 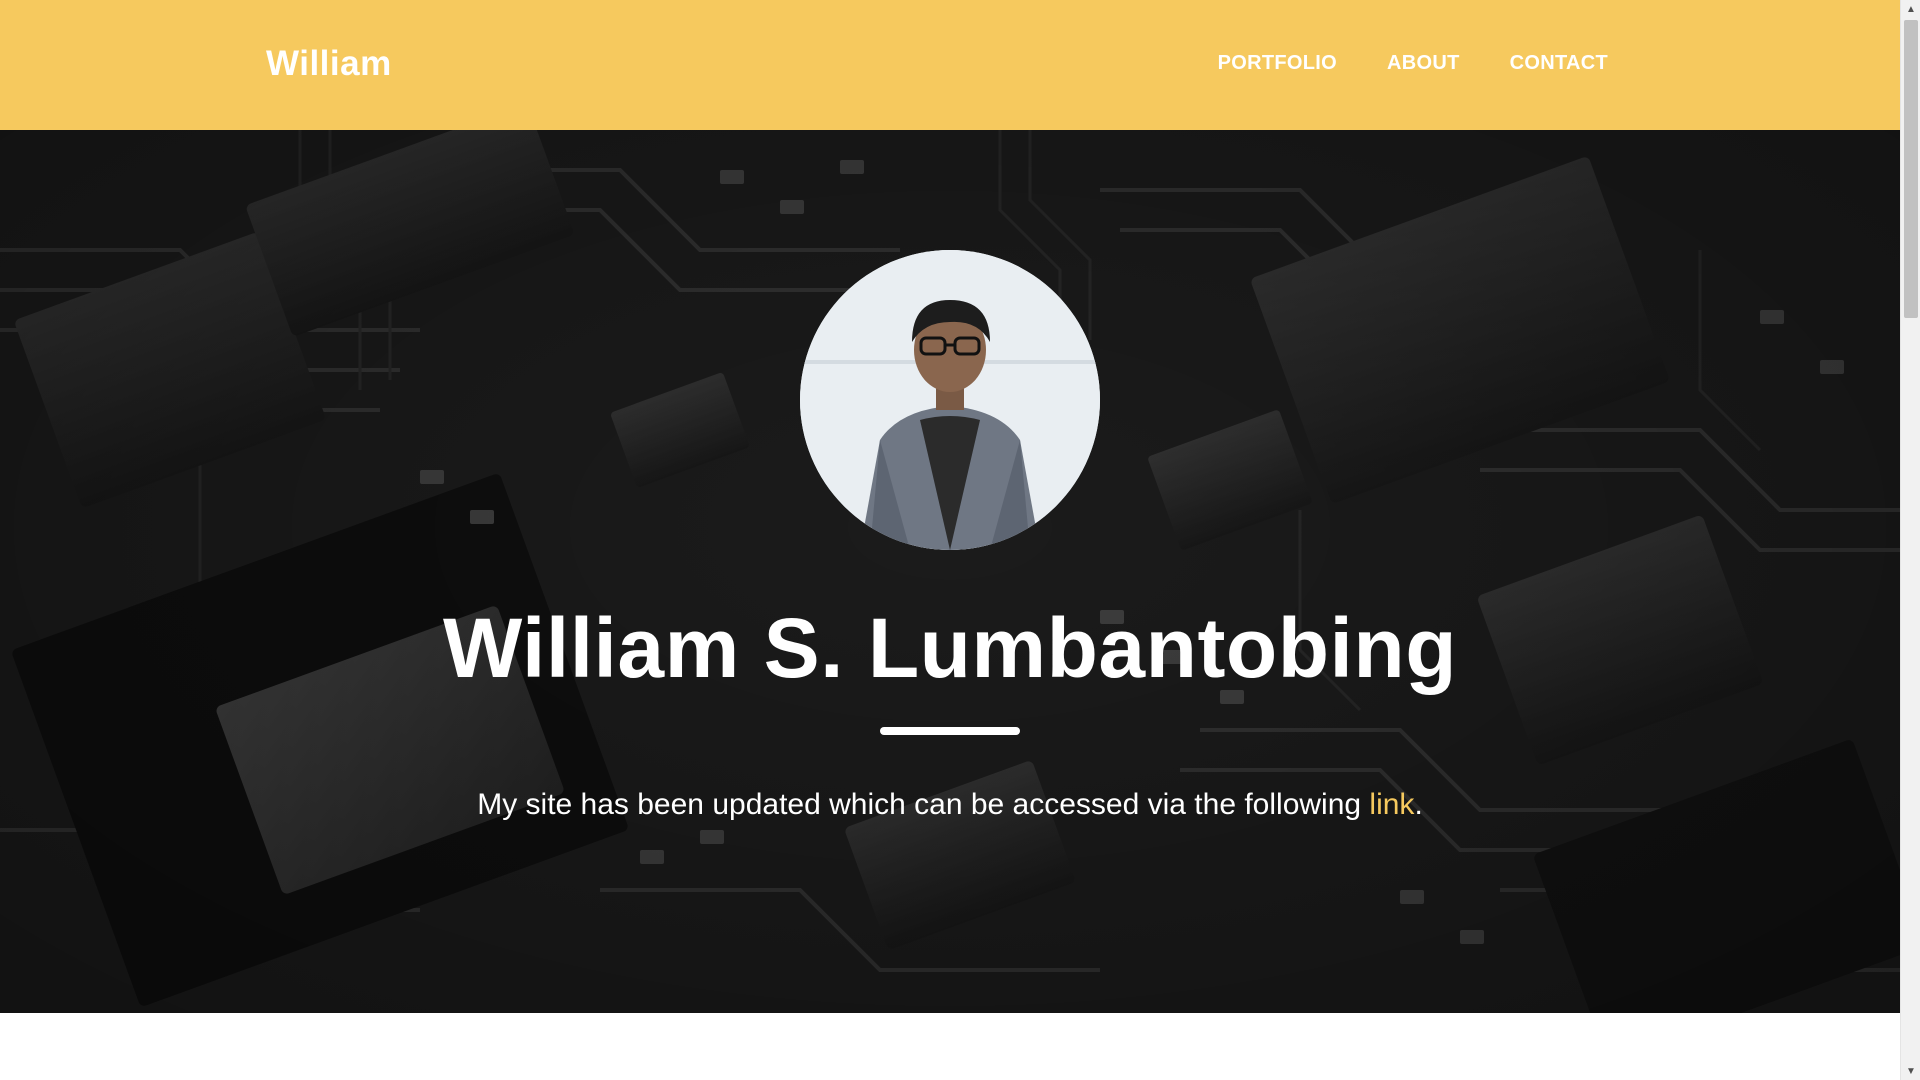 I want to click on nav-link-portfolio: PORTFOLIO, so click(x=1277, y=63).